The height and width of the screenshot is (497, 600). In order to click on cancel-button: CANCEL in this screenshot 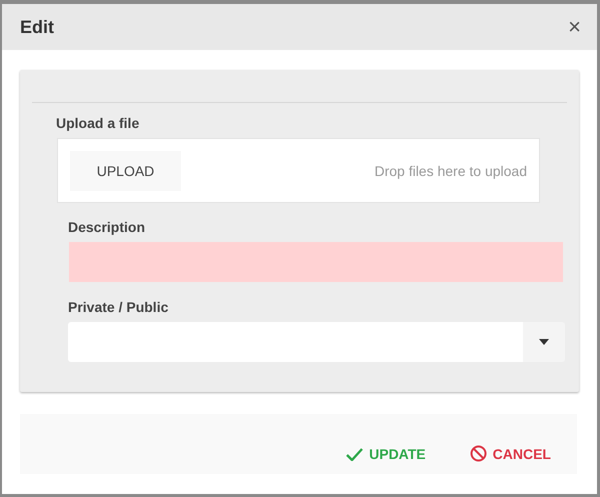, I will do `click(510, 453)`.